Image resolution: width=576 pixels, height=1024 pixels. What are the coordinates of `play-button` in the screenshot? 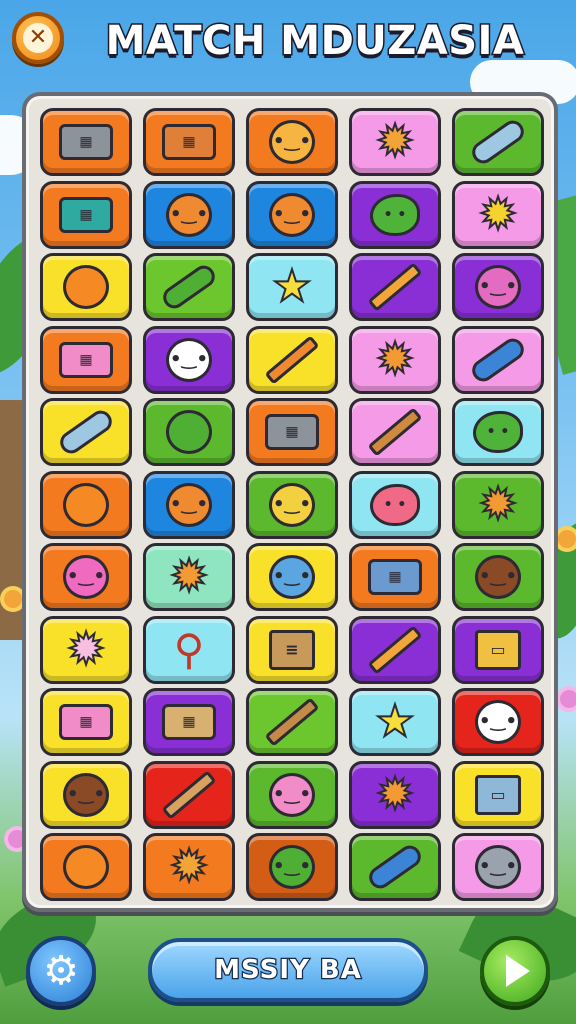 It's located at (515, 971).